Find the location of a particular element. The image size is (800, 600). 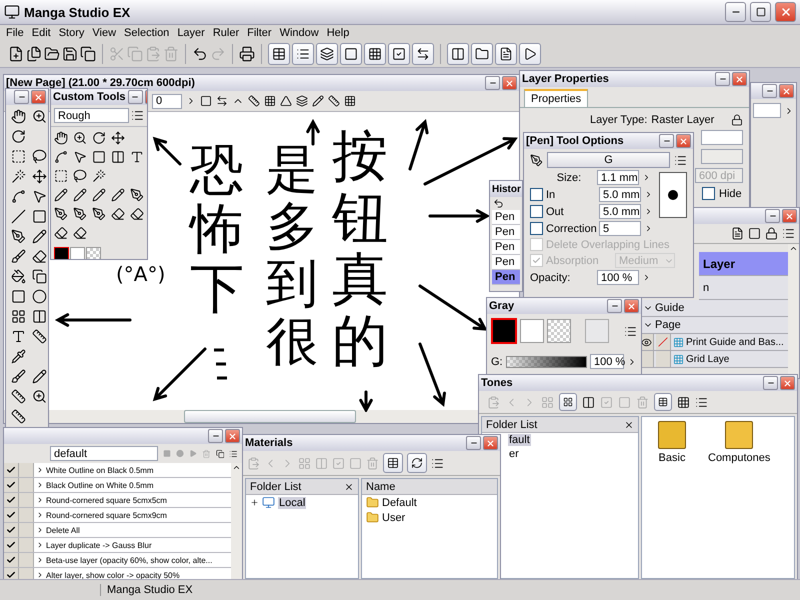

folder-item: er is located at coordinates (514, 454).